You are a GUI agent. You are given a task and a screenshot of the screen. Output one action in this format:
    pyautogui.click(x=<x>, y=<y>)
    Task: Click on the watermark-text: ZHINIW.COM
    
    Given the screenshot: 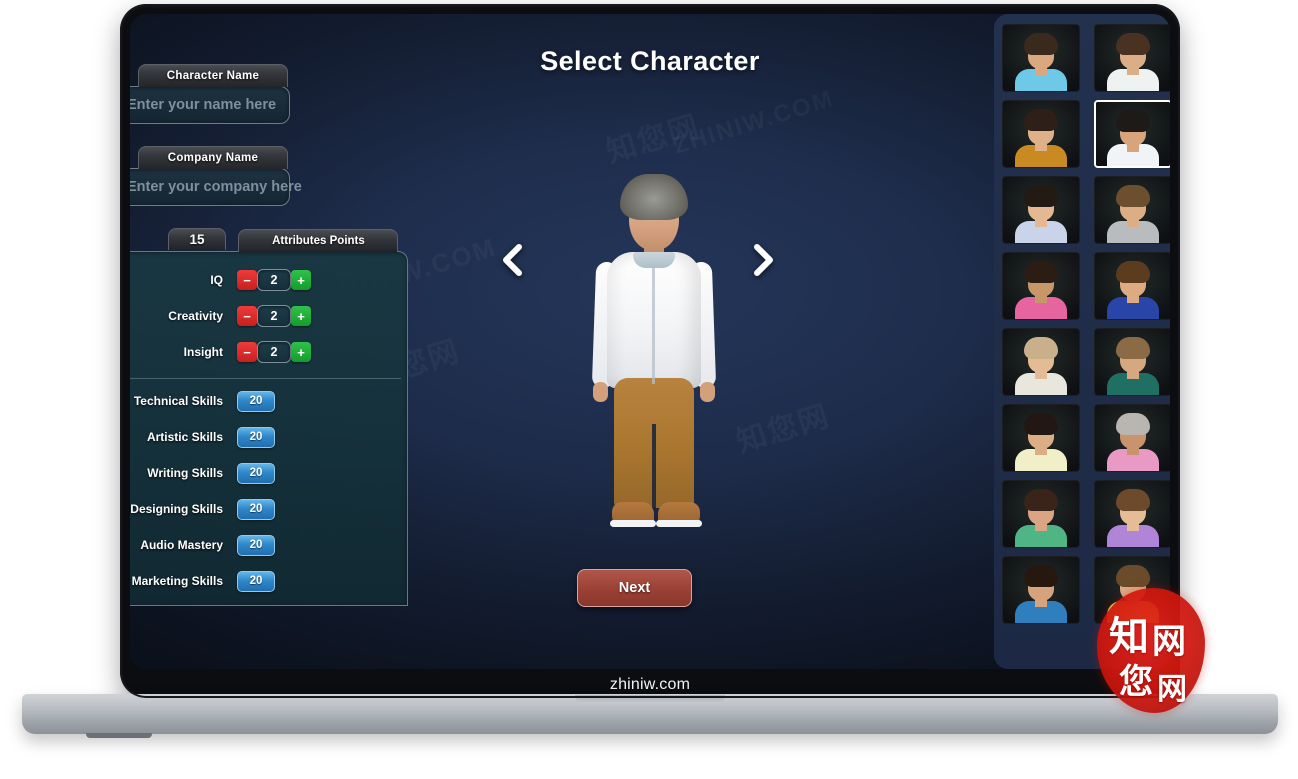 What is the action you would take?
    pyautogui.click(x=754, y=123)
    